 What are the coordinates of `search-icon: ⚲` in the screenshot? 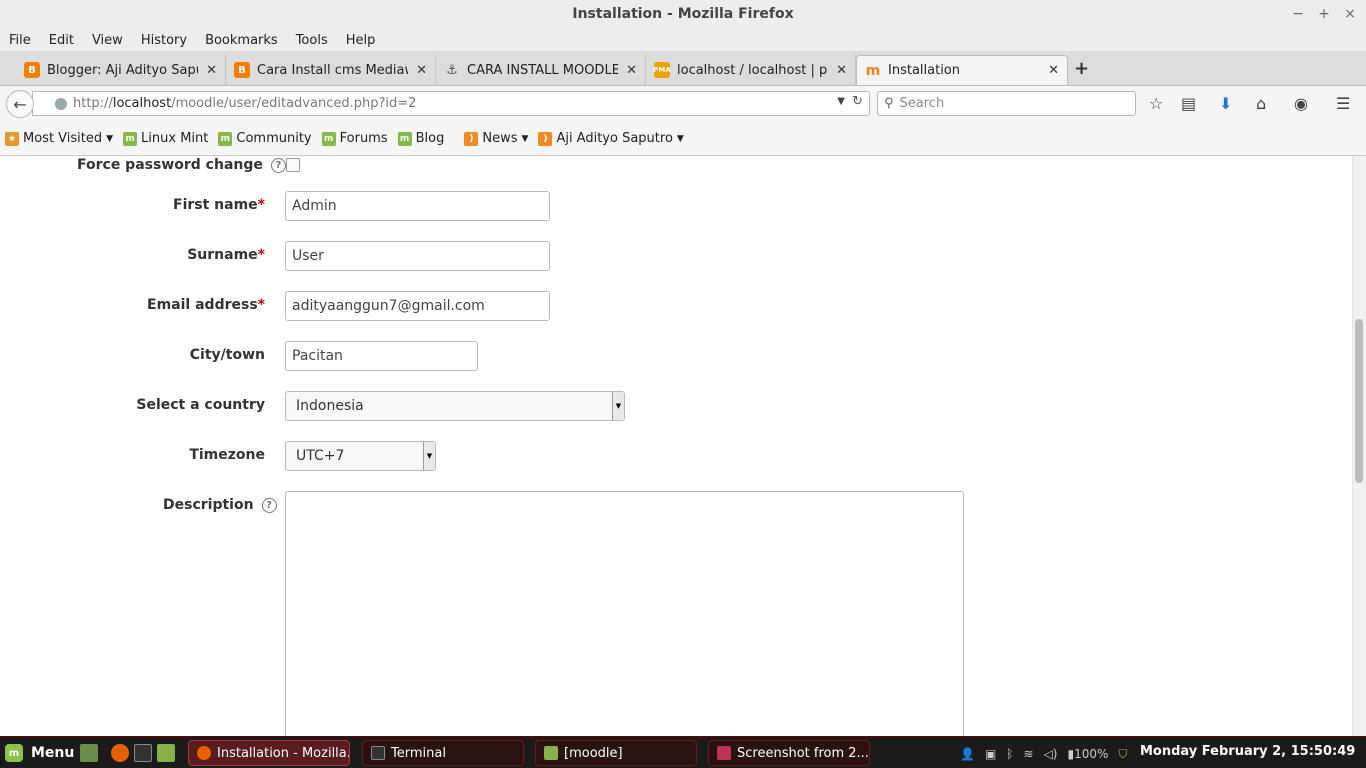 It's located at (889, 103).